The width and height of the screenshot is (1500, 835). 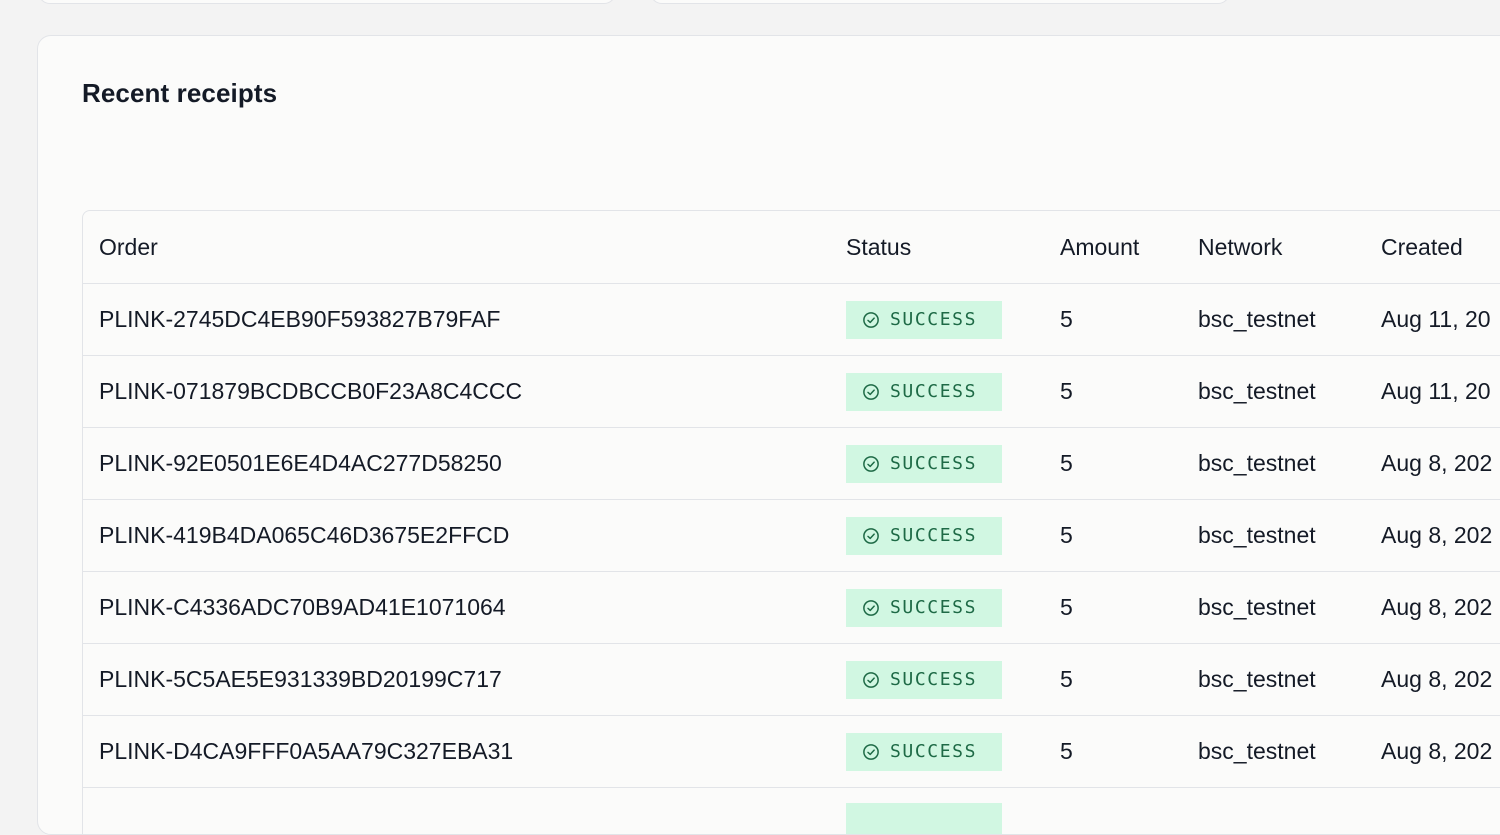 What do you see at coordinates (1432, 247) in the screenshot?
I see `column-header-created: Created` at bounding box center [1432, 247].